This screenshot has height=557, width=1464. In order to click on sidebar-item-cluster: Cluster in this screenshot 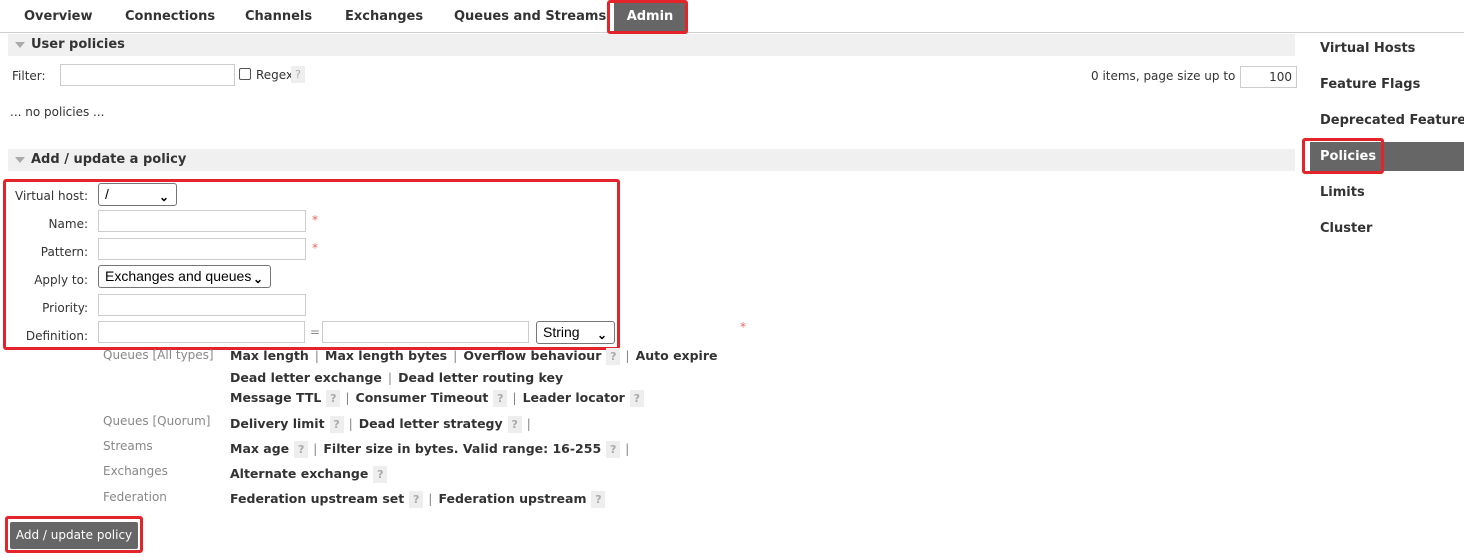, I will do `click(1346, 228)`.